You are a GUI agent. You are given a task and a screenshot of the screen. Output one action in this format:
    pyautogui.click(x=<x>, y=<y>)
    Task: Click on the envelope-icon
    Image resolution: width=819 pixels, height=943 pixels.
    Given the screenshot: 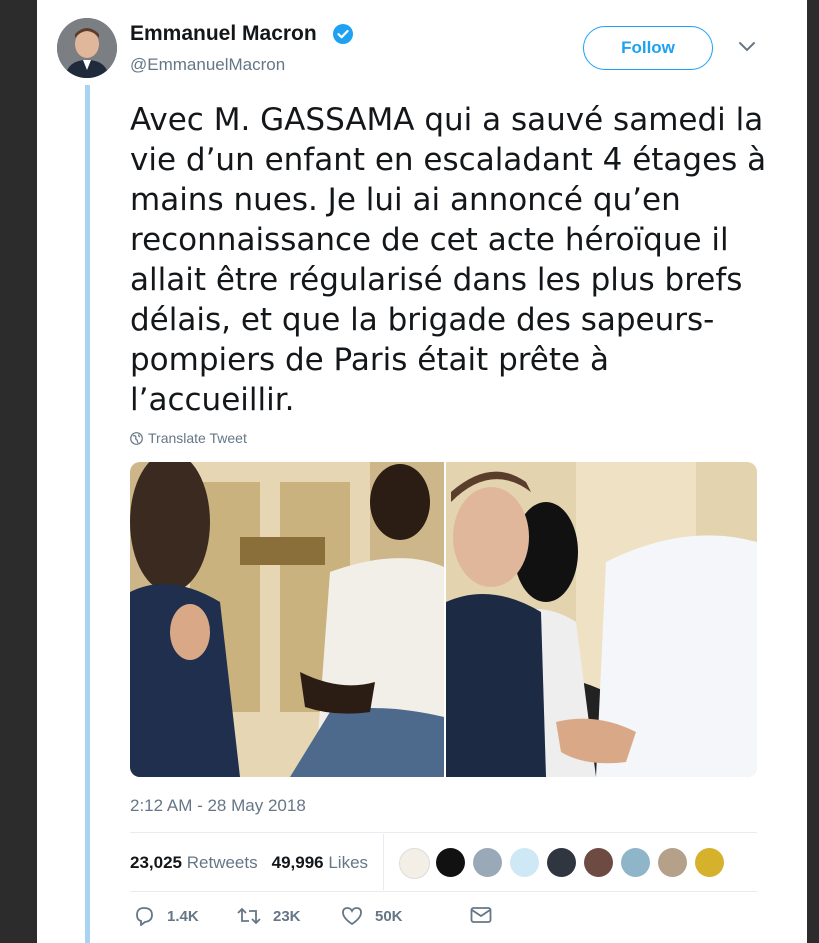 What is the action you would take?
    pyautogui.click(x=481, y=915)
    